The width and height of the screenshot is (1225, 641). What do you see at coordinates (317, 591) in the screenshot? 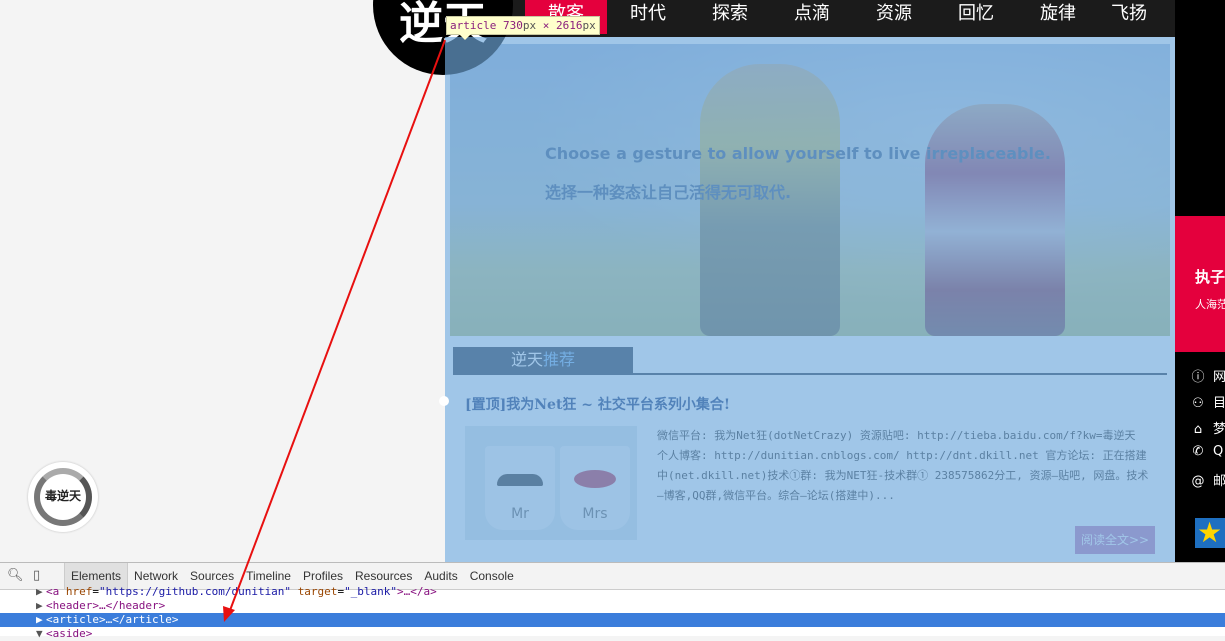
I see `dom-attr: target` at bounding box center [317, 591].